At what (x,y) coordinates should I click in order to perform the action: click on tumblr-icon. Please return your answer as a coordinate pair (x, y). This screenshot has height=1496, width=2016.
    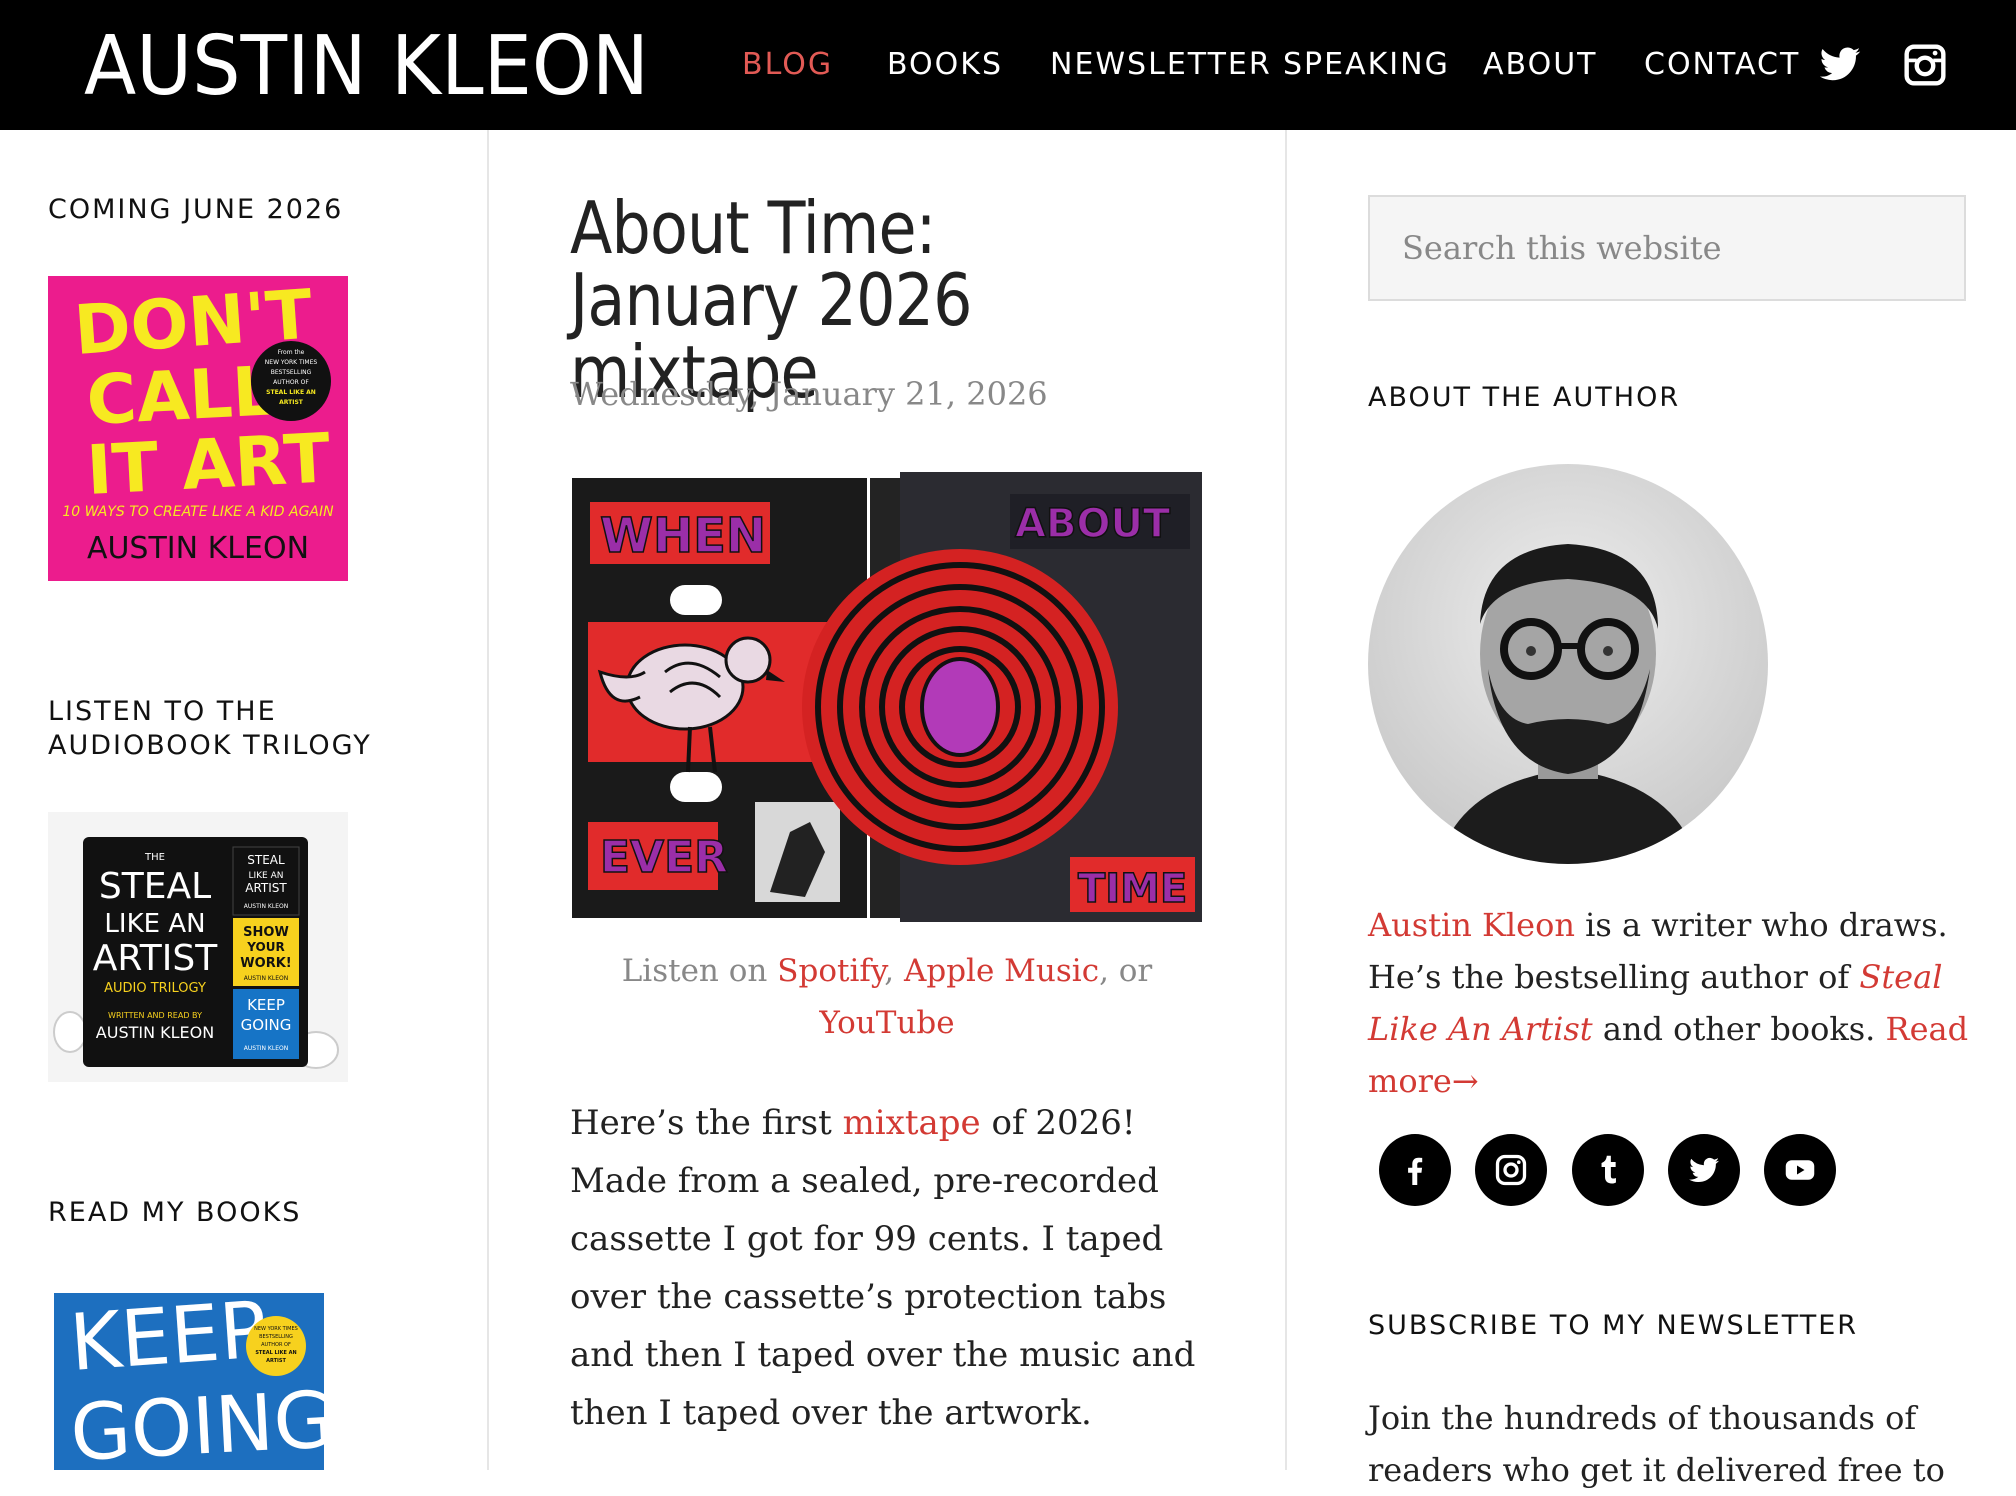
    Looking at the image, I should click on (1608, 1170).